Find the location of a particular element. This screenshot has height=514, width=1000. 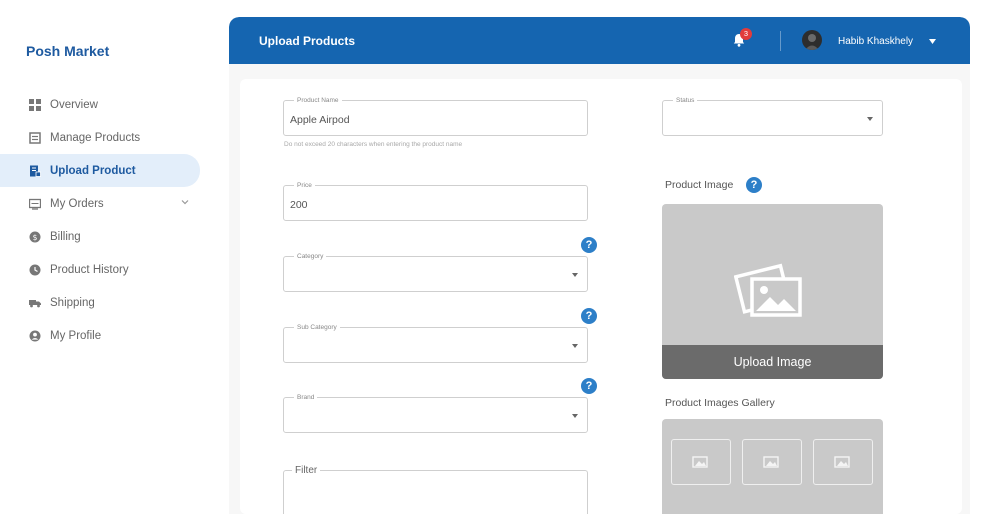

product-images-gallery is located at coordinates (772, 466).